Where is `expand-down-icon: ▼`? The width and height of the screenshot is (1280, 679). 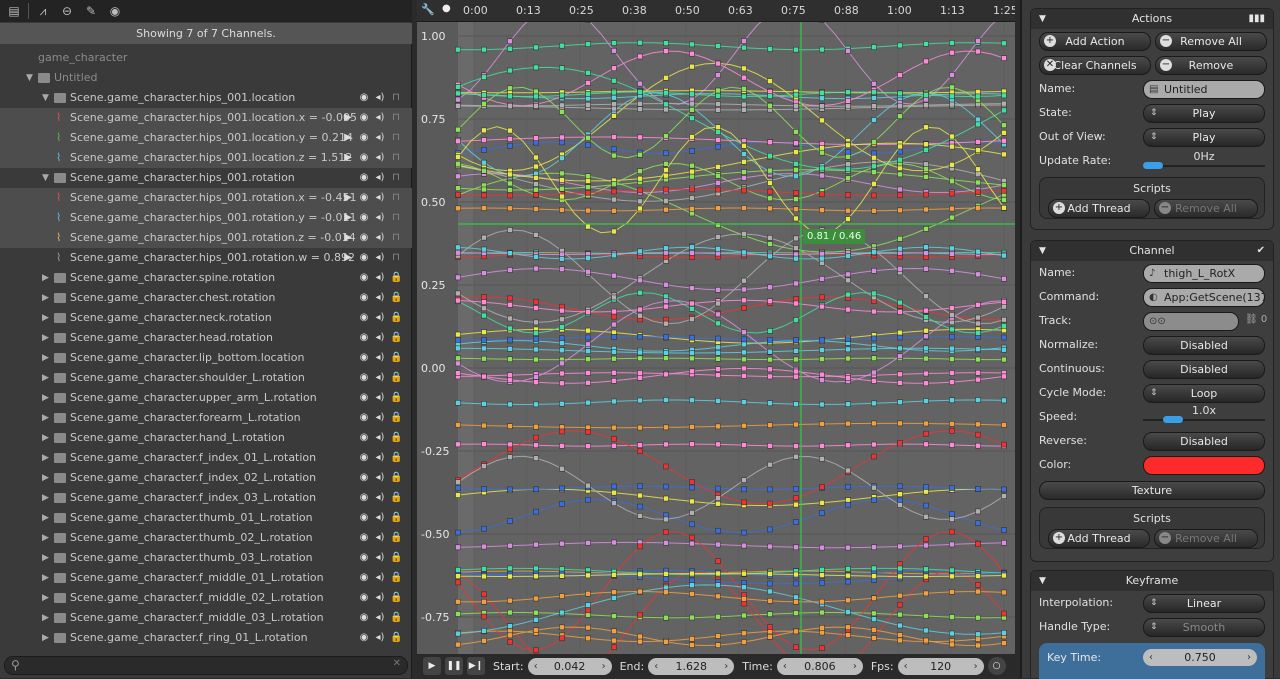 expand-down-icon: ▼ is located at coordinates (31, 78).